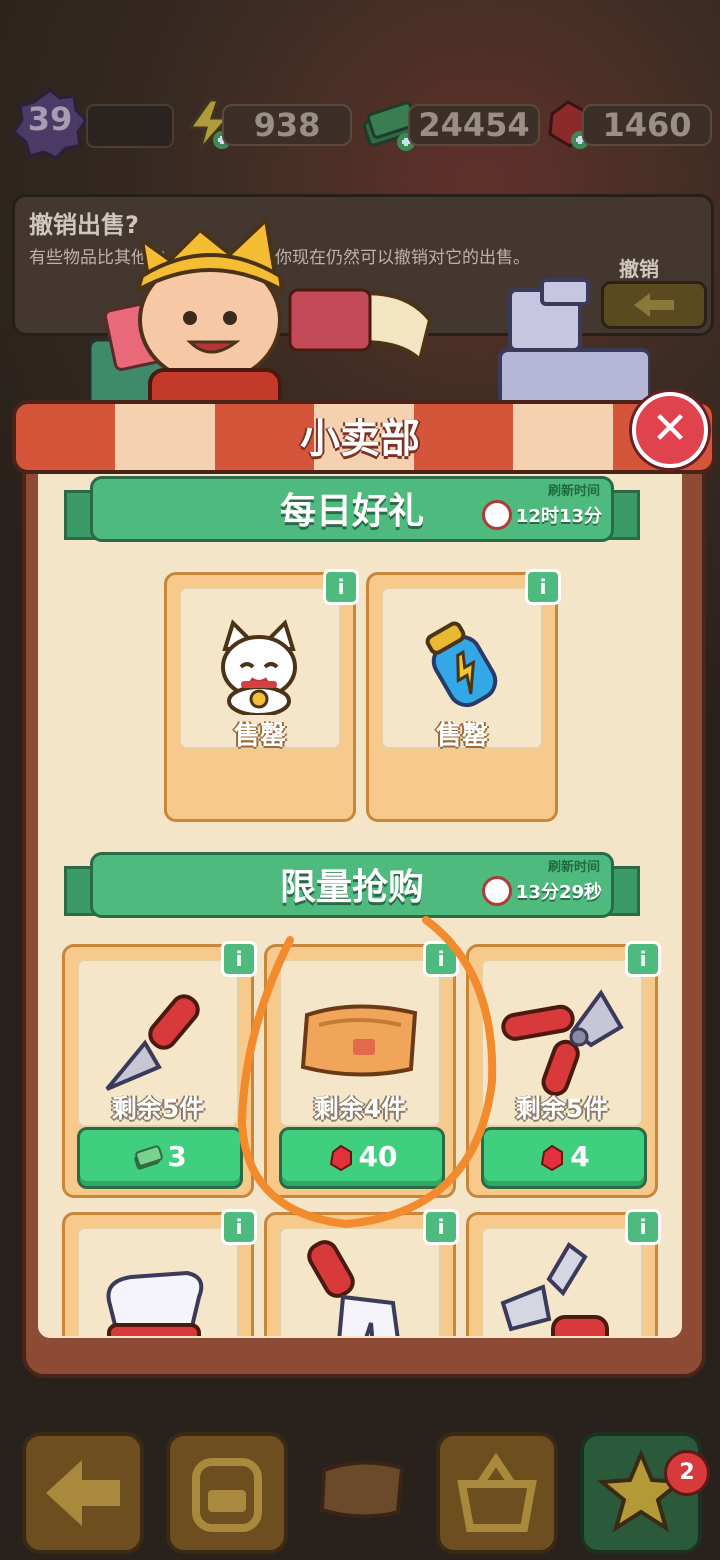 This screenshot has width=720, height=1560. I want to click on back-arrow-icon, so click(83, 1493).